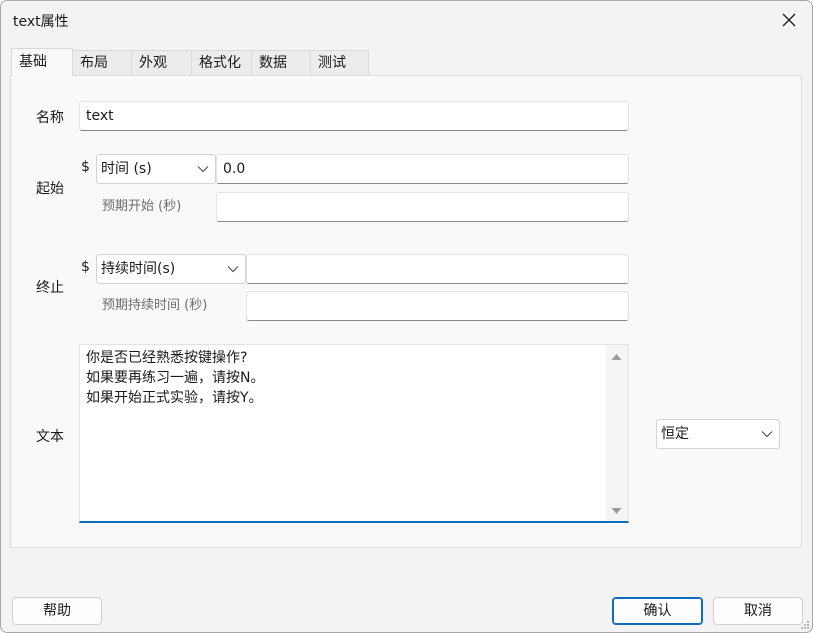  Describe the element at coordinates (657, 611) in the screenshot. I see `ok-button: 确认` at that location.